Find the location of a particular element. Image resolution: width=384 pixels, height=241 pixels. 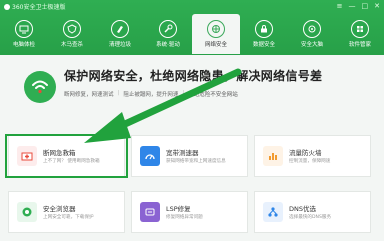

card-title: 宽带测速器 is located at coordinates (182, 153).